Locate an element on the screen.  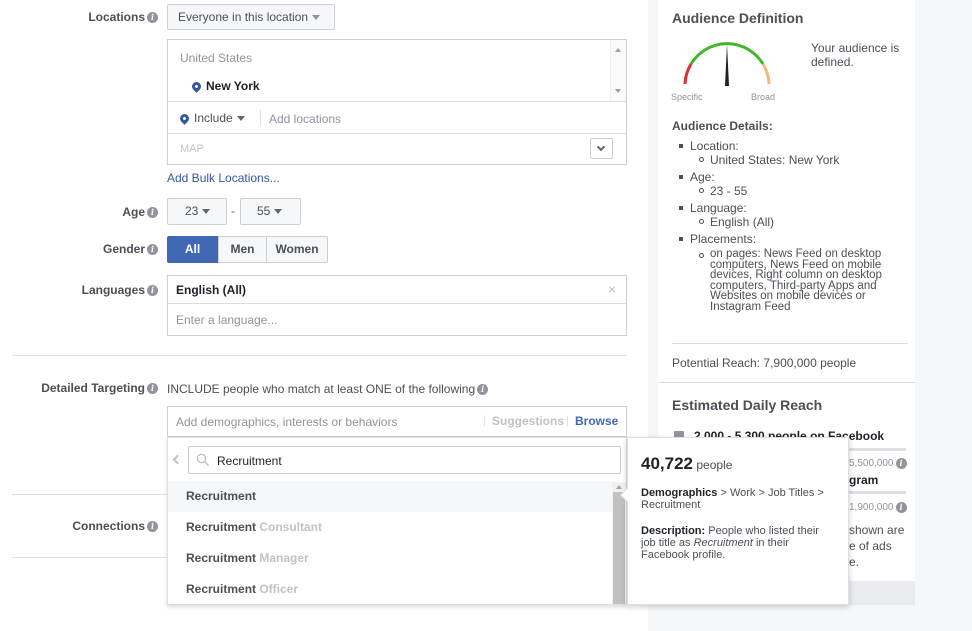
locations-label: Locations i is located at coordinates (123, 17).